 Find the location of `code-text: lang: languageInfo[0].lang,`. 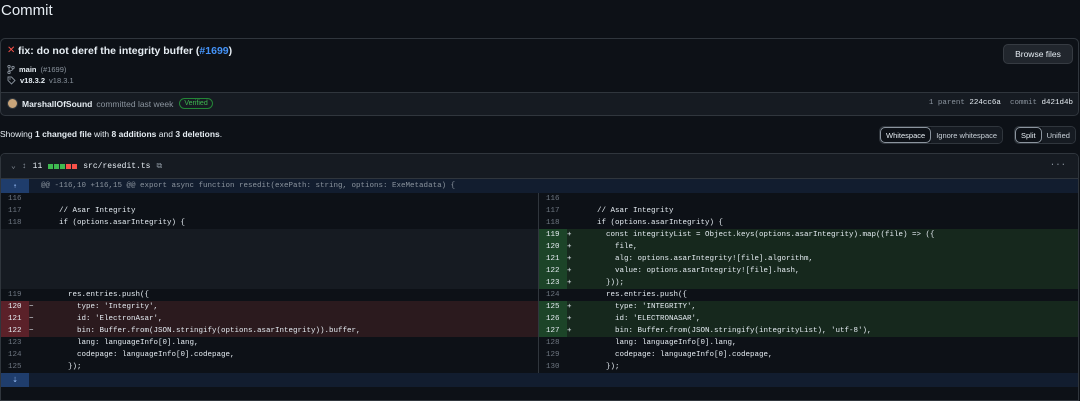

code-text: lang: languageInfo[0].lang, is located at coordinates (120, 343).